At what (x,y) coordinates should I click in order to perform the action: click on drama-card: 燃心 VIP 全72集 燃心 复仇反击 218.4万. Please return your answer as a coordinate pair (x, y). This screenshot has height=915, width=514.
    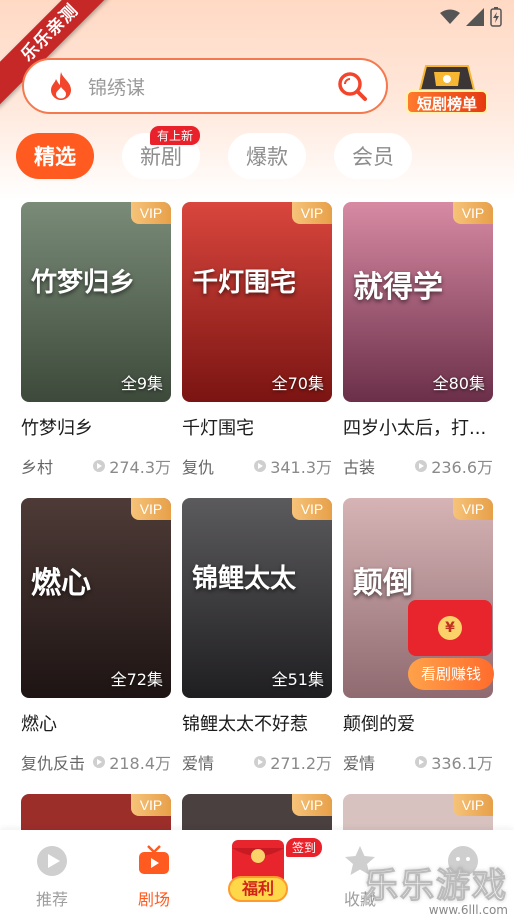
    Looking at the image, I should click on (96, 636).